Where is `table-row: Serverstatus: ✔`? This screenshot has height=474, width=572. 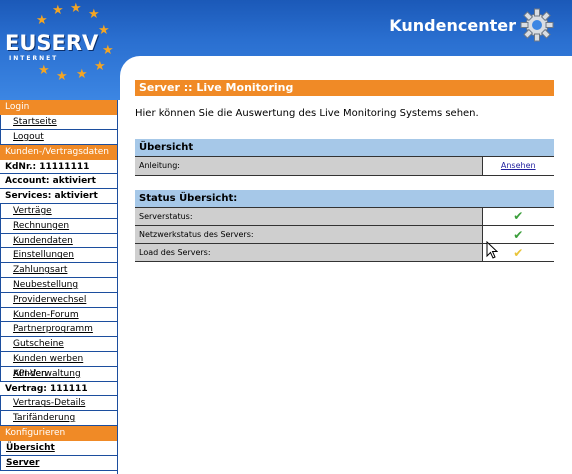 table-row: Serverstatus: ✔ is located at coordinates (344, 216).